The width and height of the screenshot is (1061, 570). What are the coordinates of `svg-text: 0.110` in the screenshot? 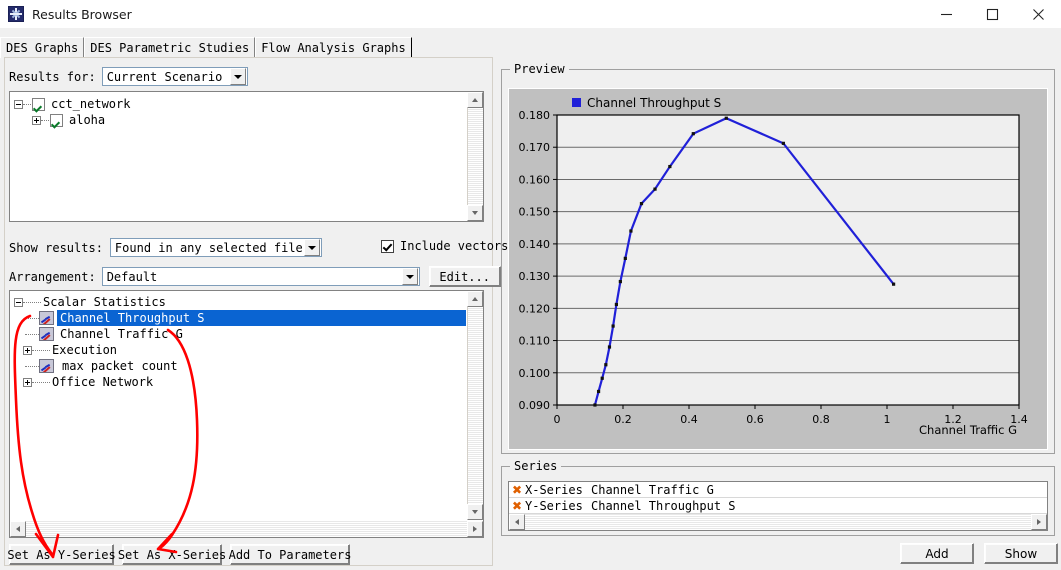 It's located at (535, 341).